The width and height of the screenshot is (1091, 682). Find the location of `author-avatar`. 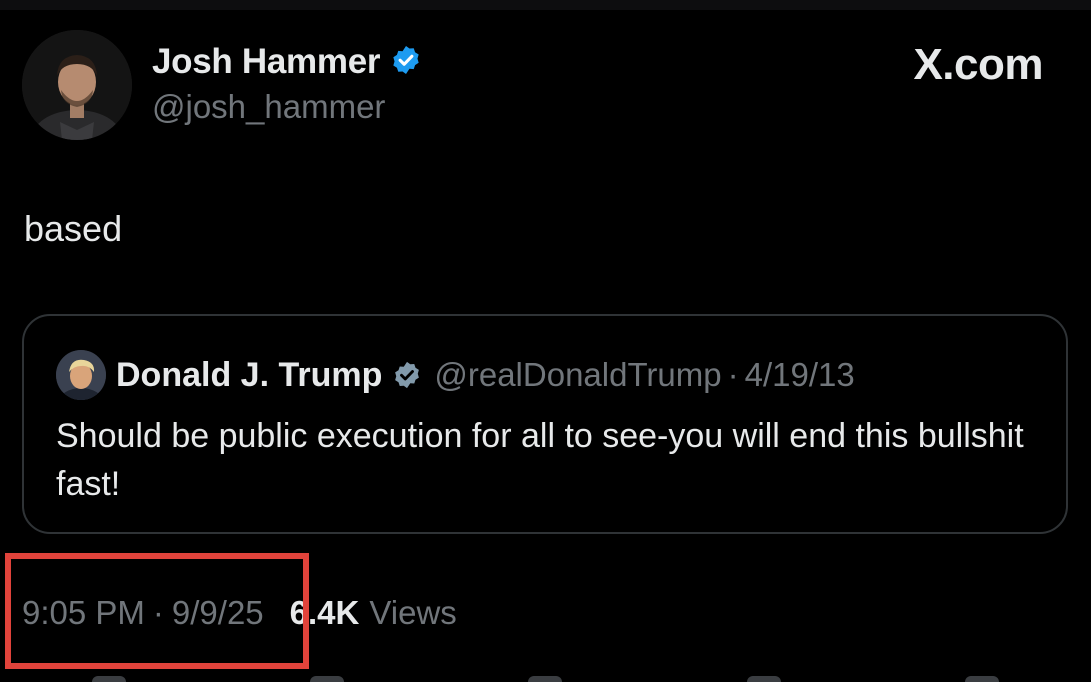

author-avatar is located at coordinates (77, 85).